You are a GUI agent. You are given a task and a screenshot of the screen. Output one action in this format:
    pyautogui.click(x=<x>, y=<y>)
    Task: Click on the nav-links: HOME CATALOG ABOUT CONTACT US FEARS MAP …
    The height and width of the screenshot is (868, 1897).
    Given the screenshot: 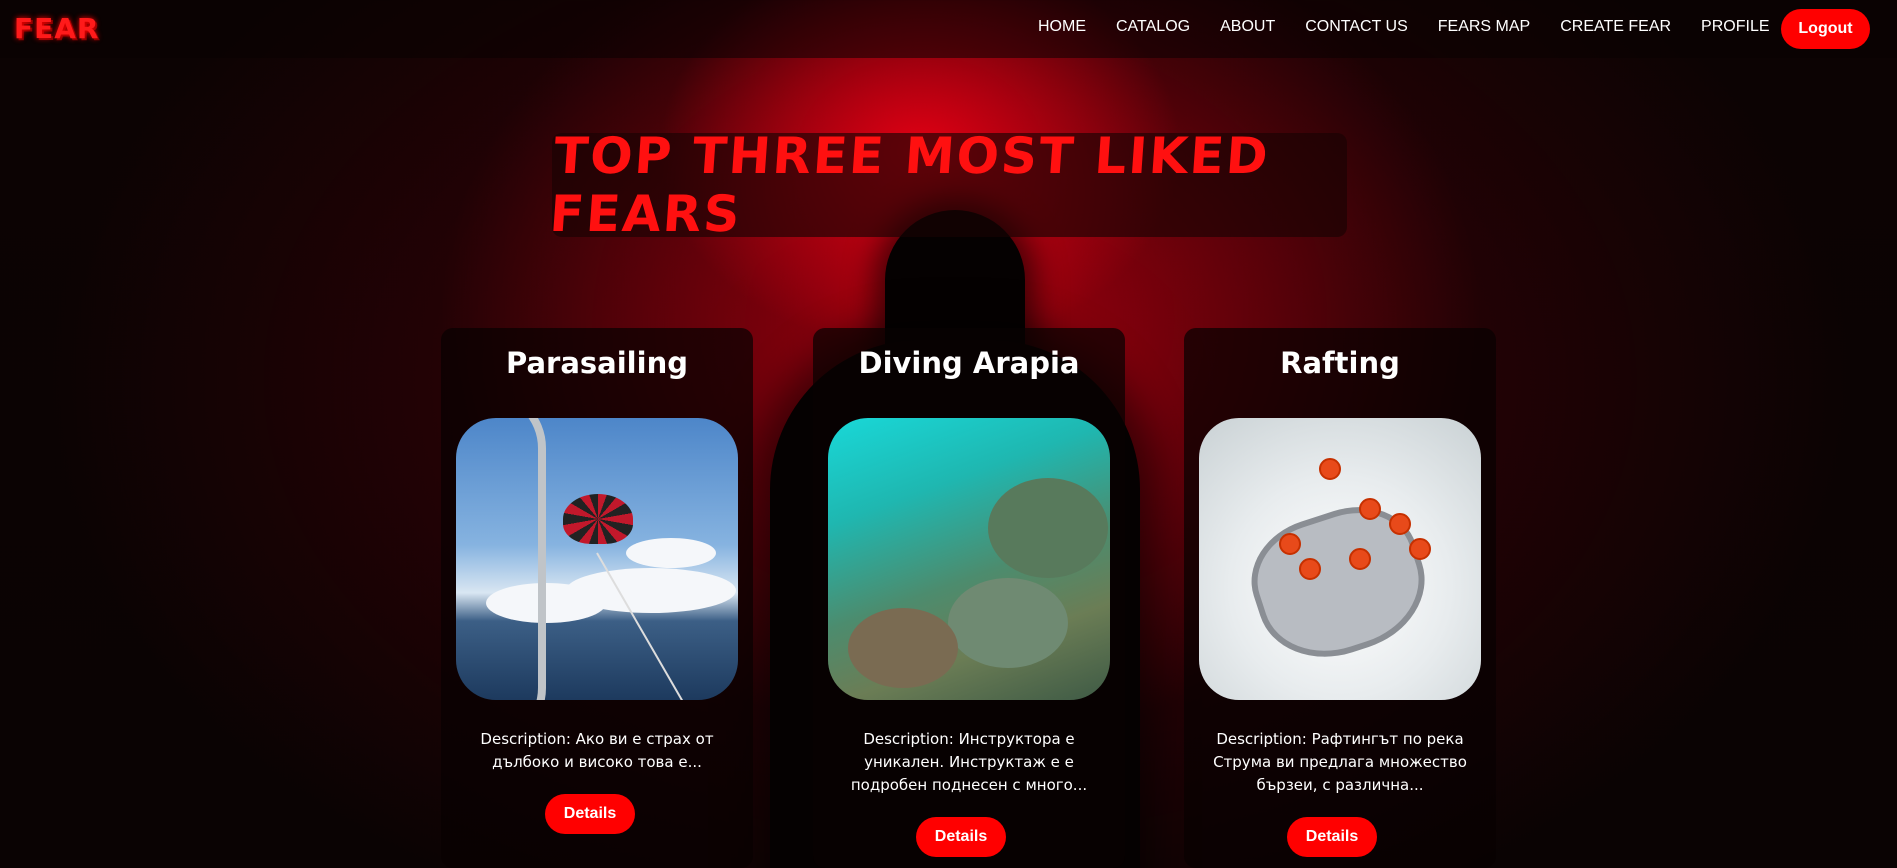 What is the action you would take?
    pyautogui.click(x=1419, y=27)
    